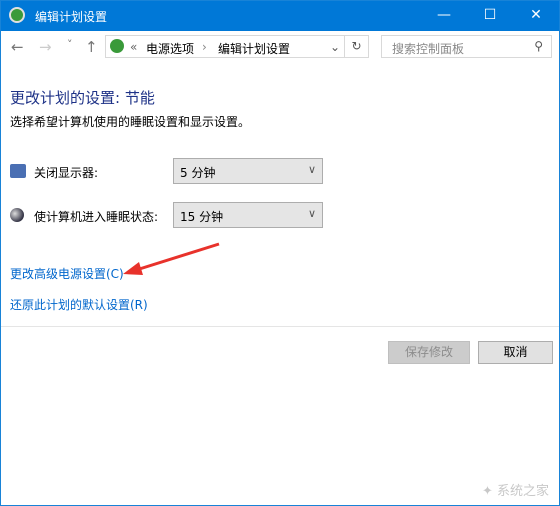 This screenshot has height=506, width=560. What do you see at coordinates (248, 215) in the screenshot?
I see `sleep-select: 15 分钟 ∨` at bounding box center [248, 215].